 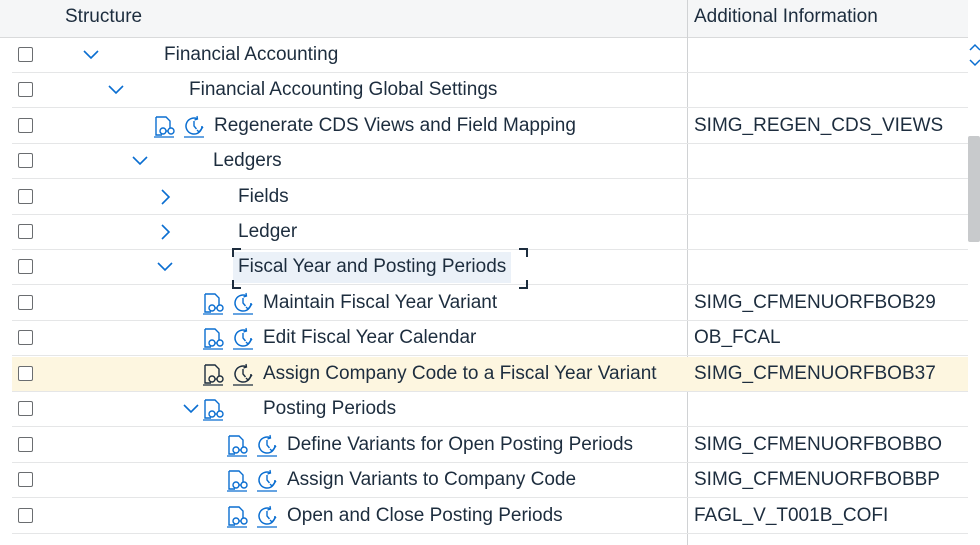 What do you see at coordinates (786, 18) in the screenshot?
I see `column-header-additional-info: Additional Information` at bounding box center [786, 18].